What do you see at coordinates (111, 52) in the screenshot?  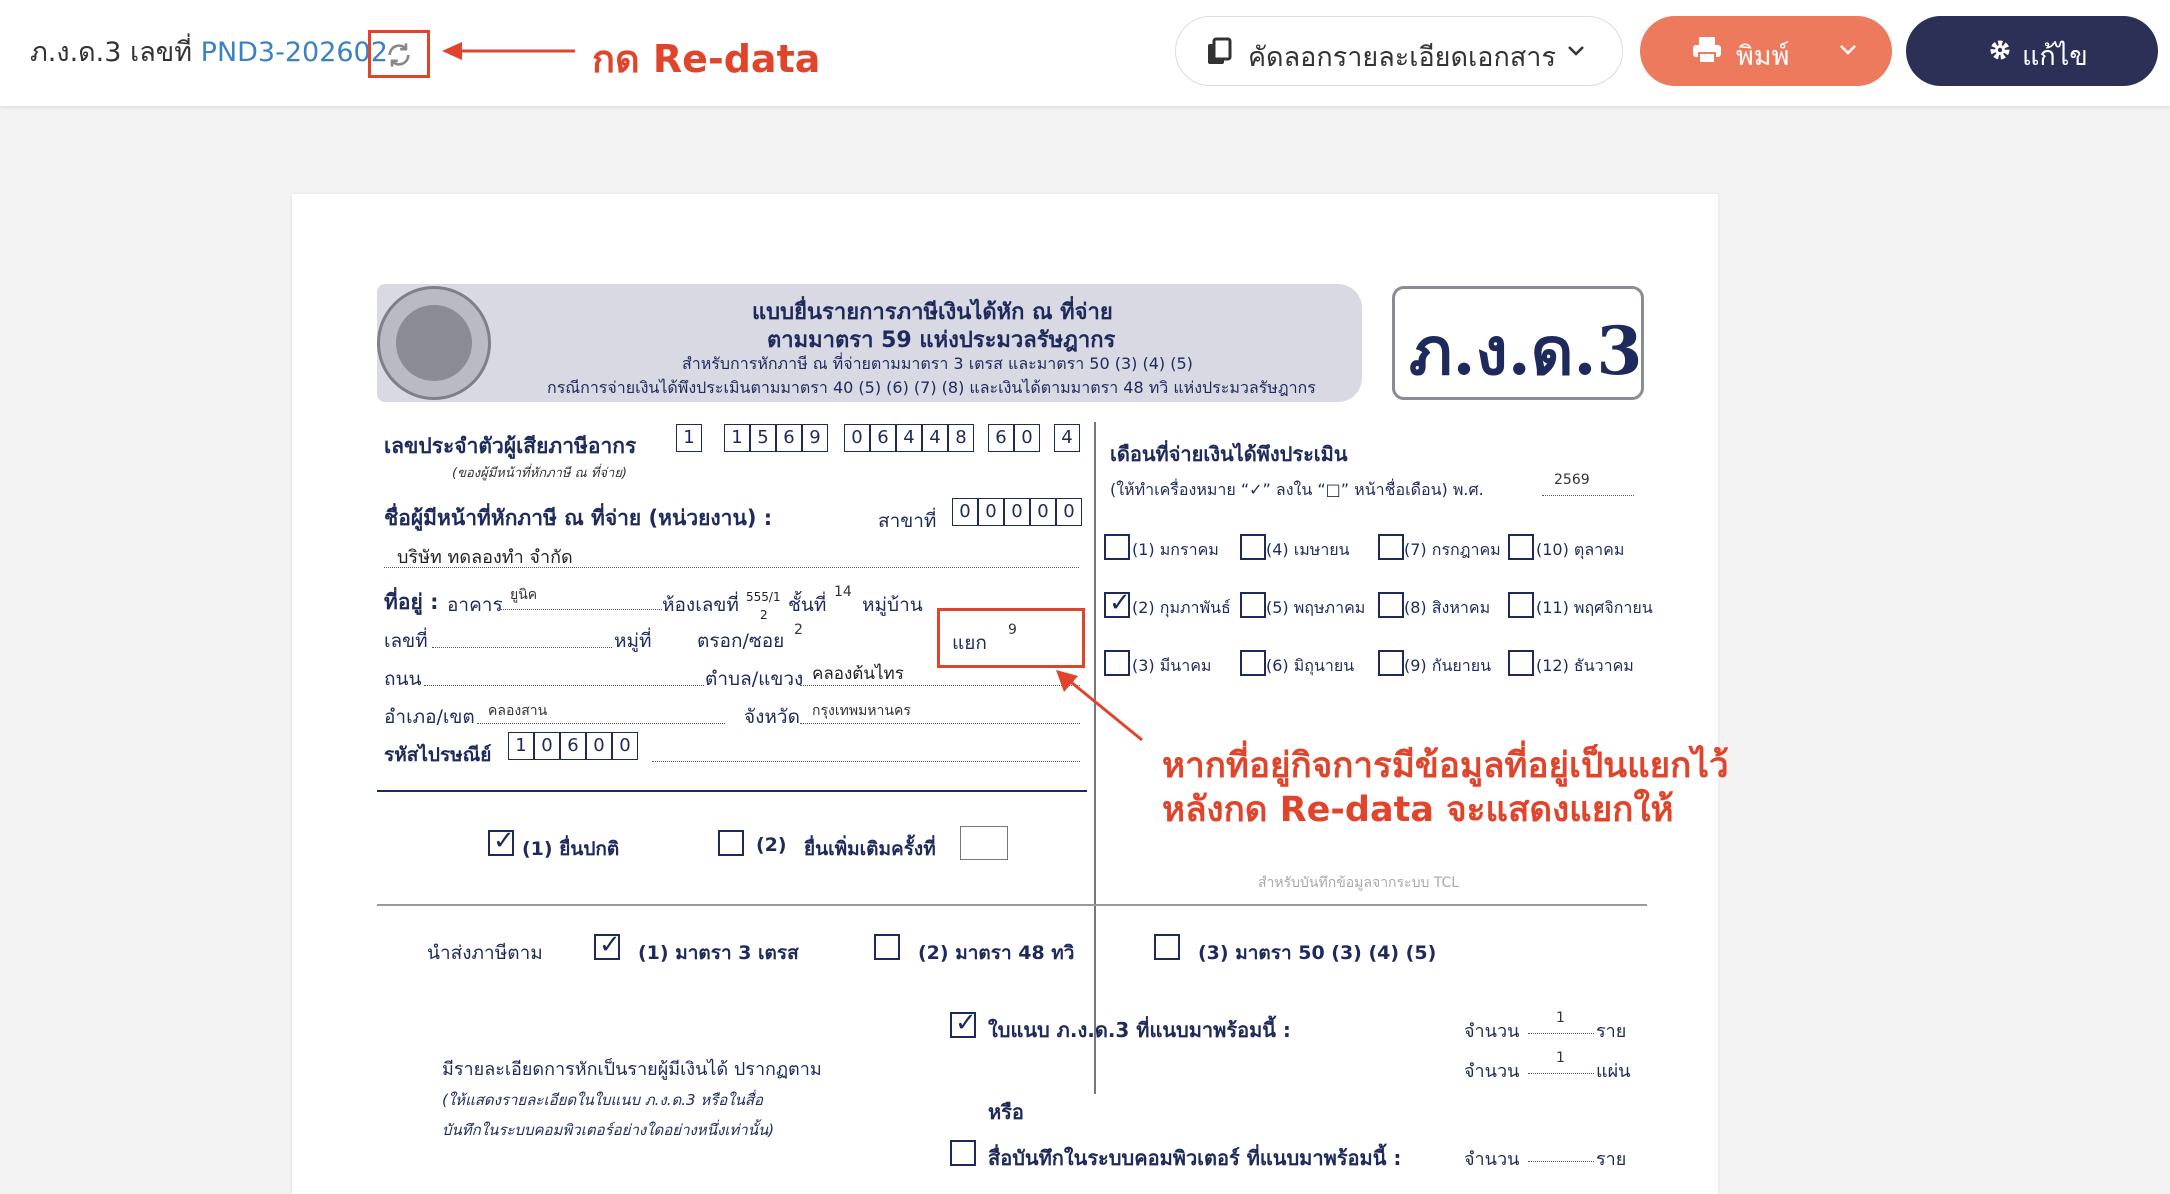 I see `doc-label: ภ.ง.ด.3 เลขที่` at bounding box center [111, 52].